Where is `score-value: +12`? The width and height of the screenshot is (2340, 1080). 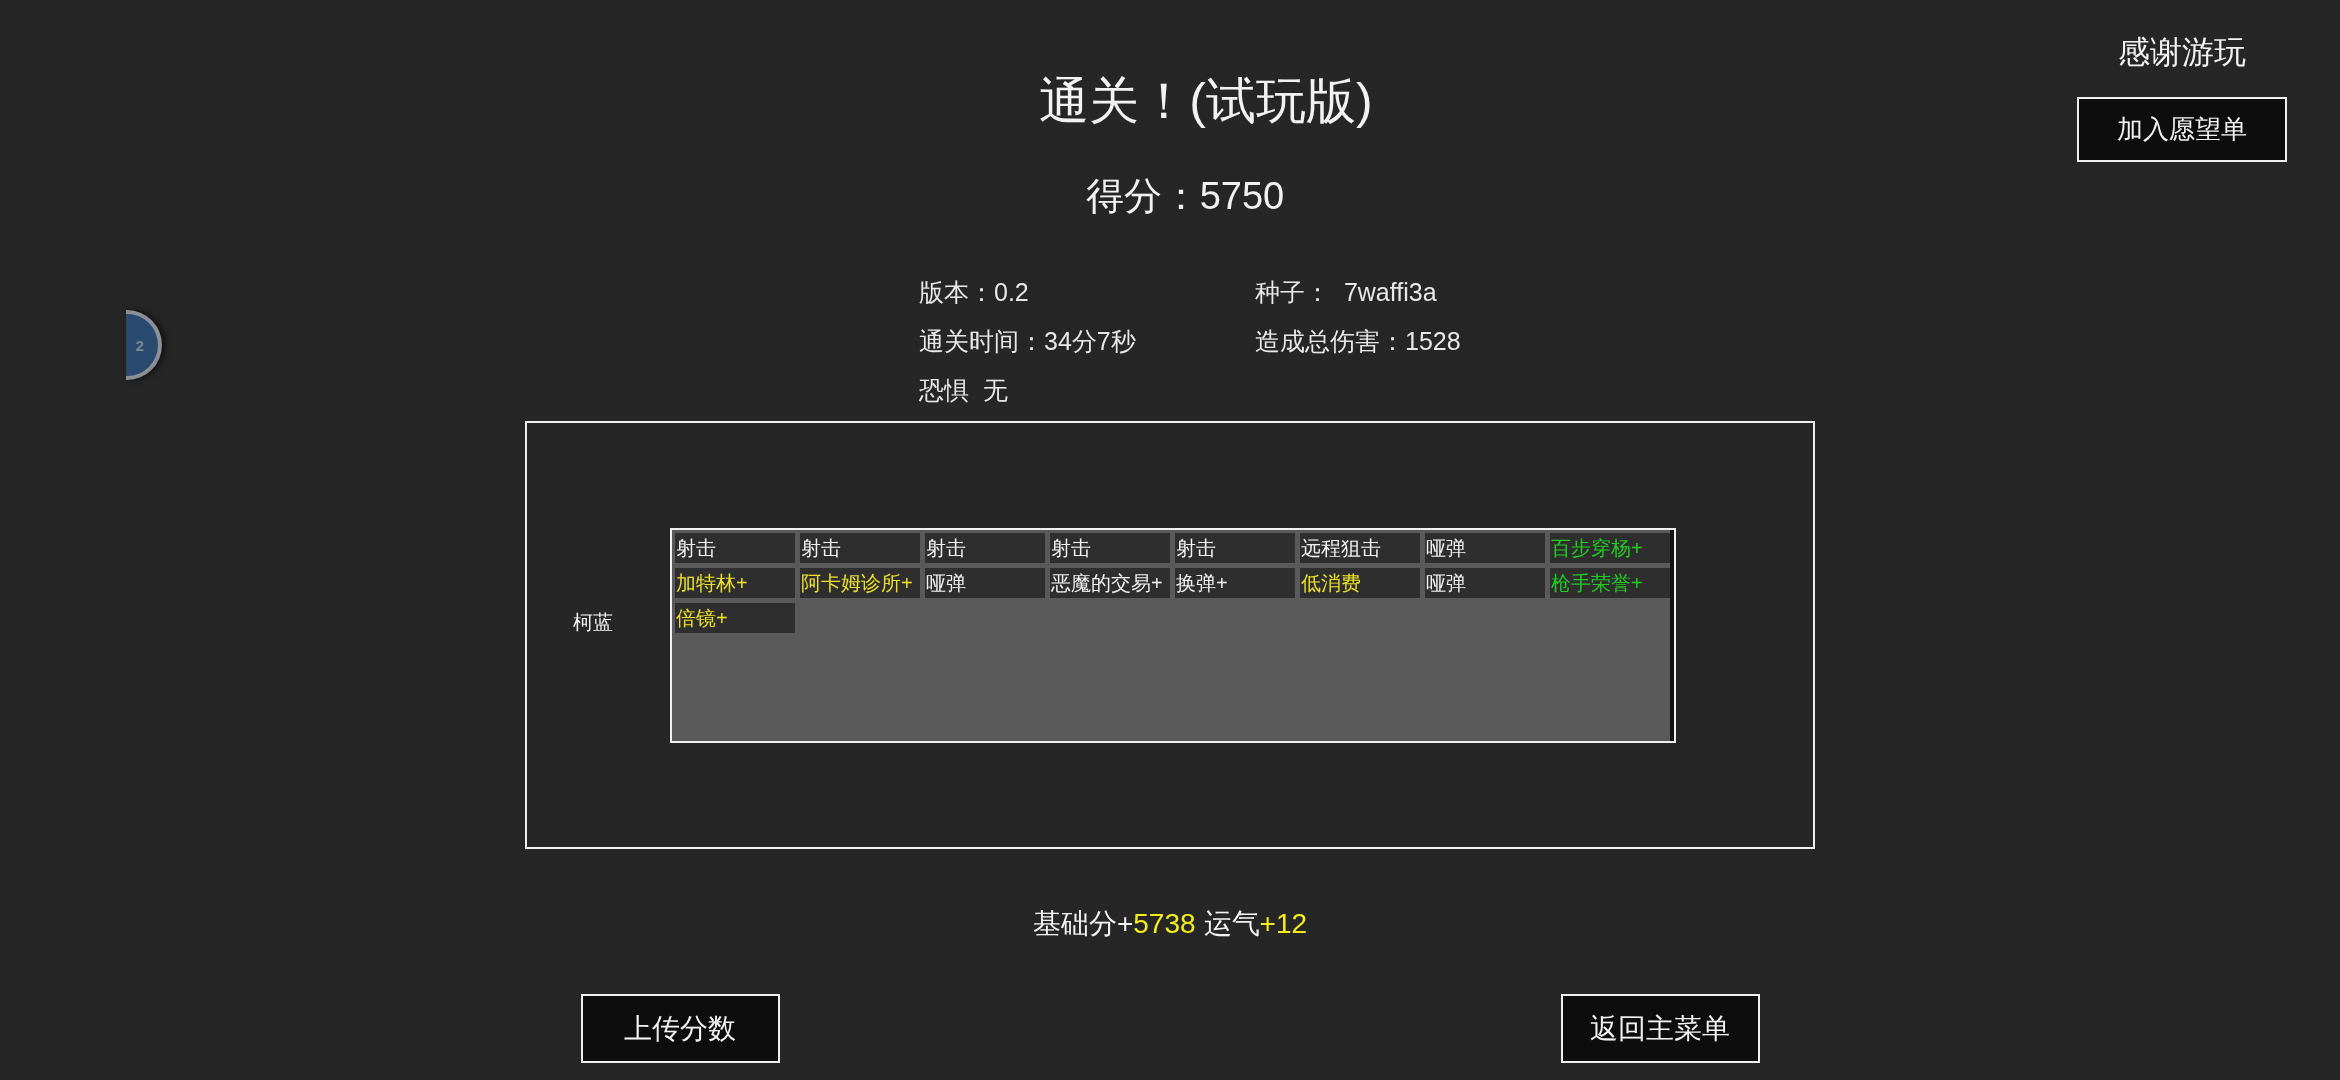 score-value: +12 is located at coordinates (1283, 923).